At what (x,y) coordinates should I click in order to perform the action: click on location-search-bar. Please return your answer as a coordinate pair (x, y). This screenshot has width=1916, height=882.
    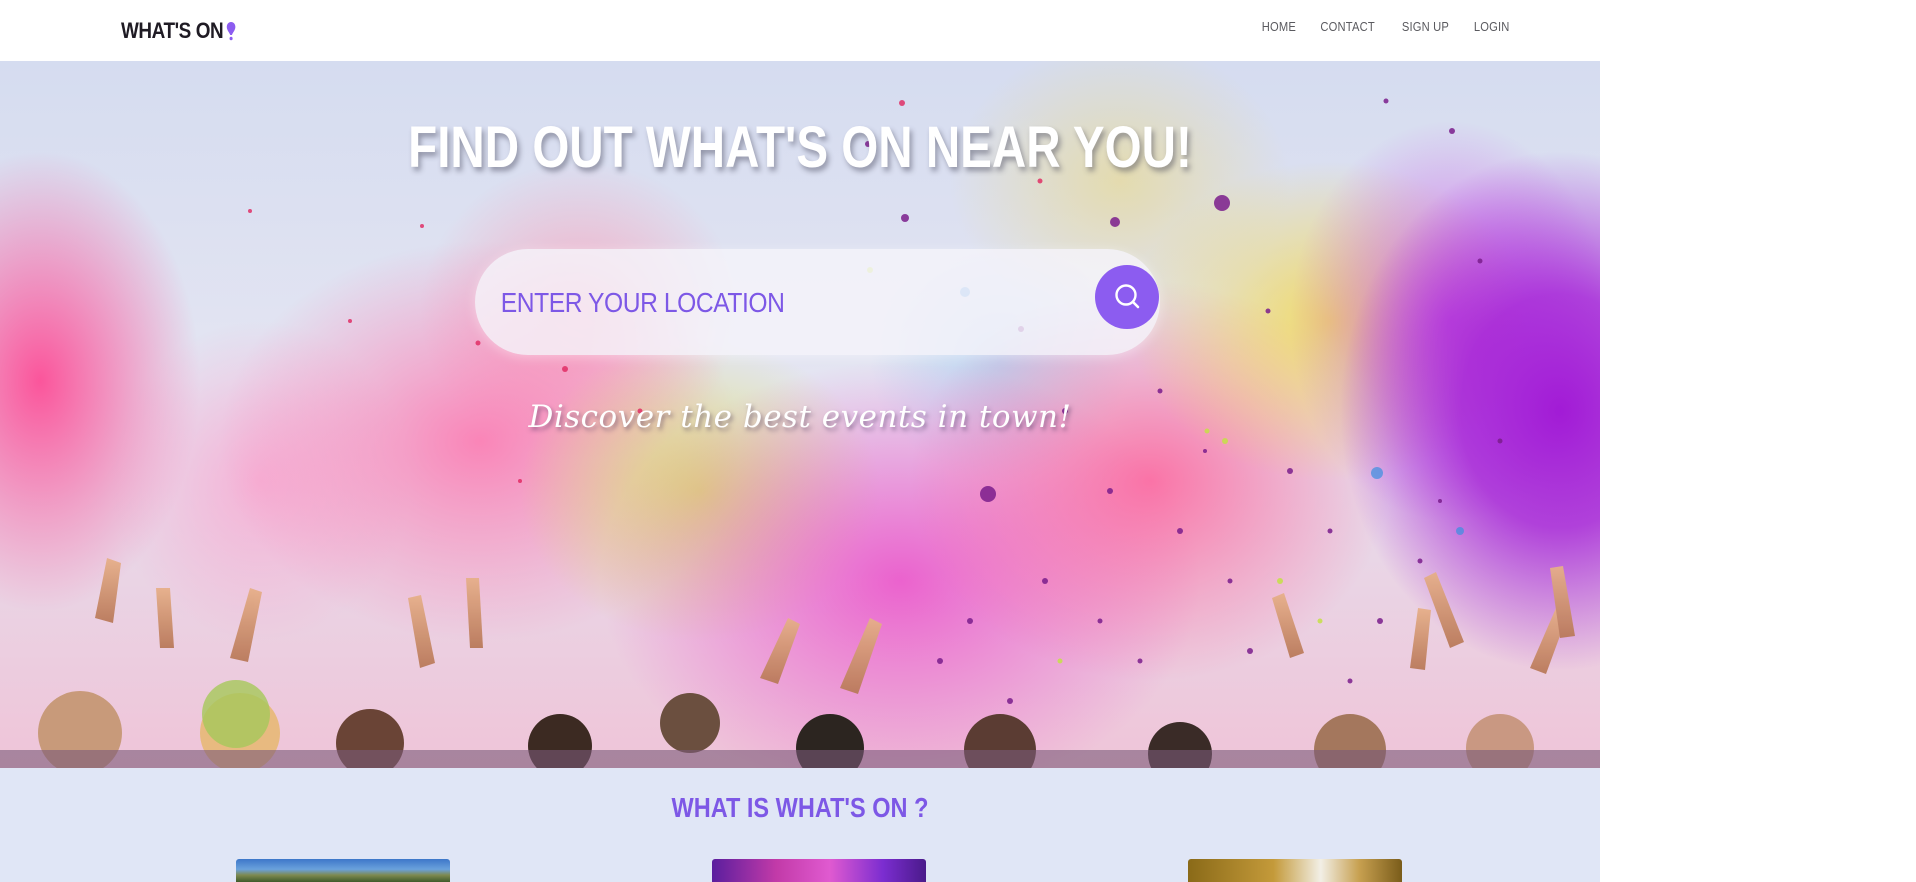
    Looking at the image, I should click on (817, 302).